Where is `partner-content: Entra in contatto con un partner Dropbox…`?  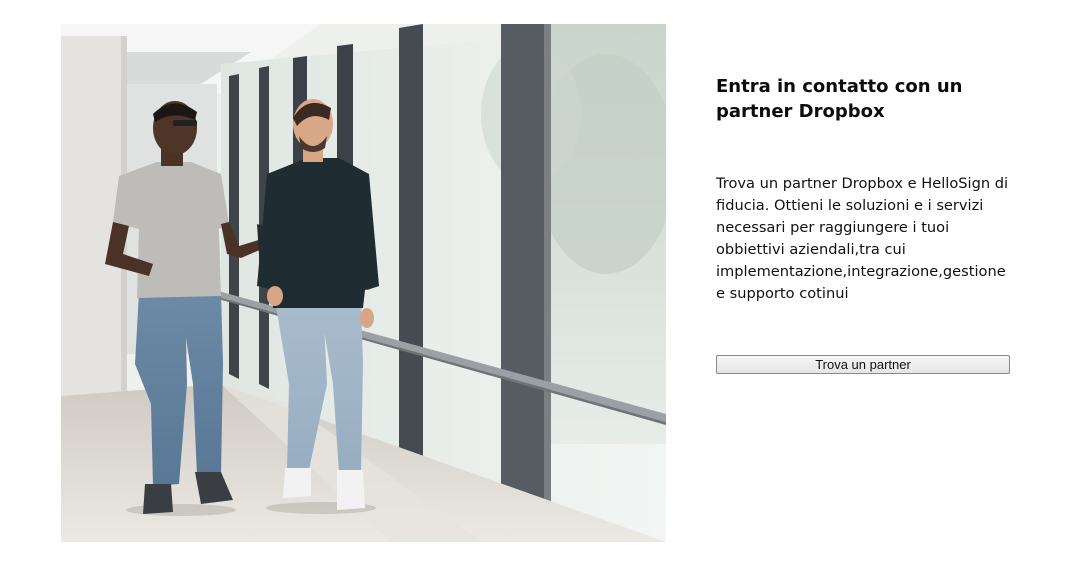 partner-content: Entra in contatto con un partner Dropbox… is located at coordinates (866, 224).